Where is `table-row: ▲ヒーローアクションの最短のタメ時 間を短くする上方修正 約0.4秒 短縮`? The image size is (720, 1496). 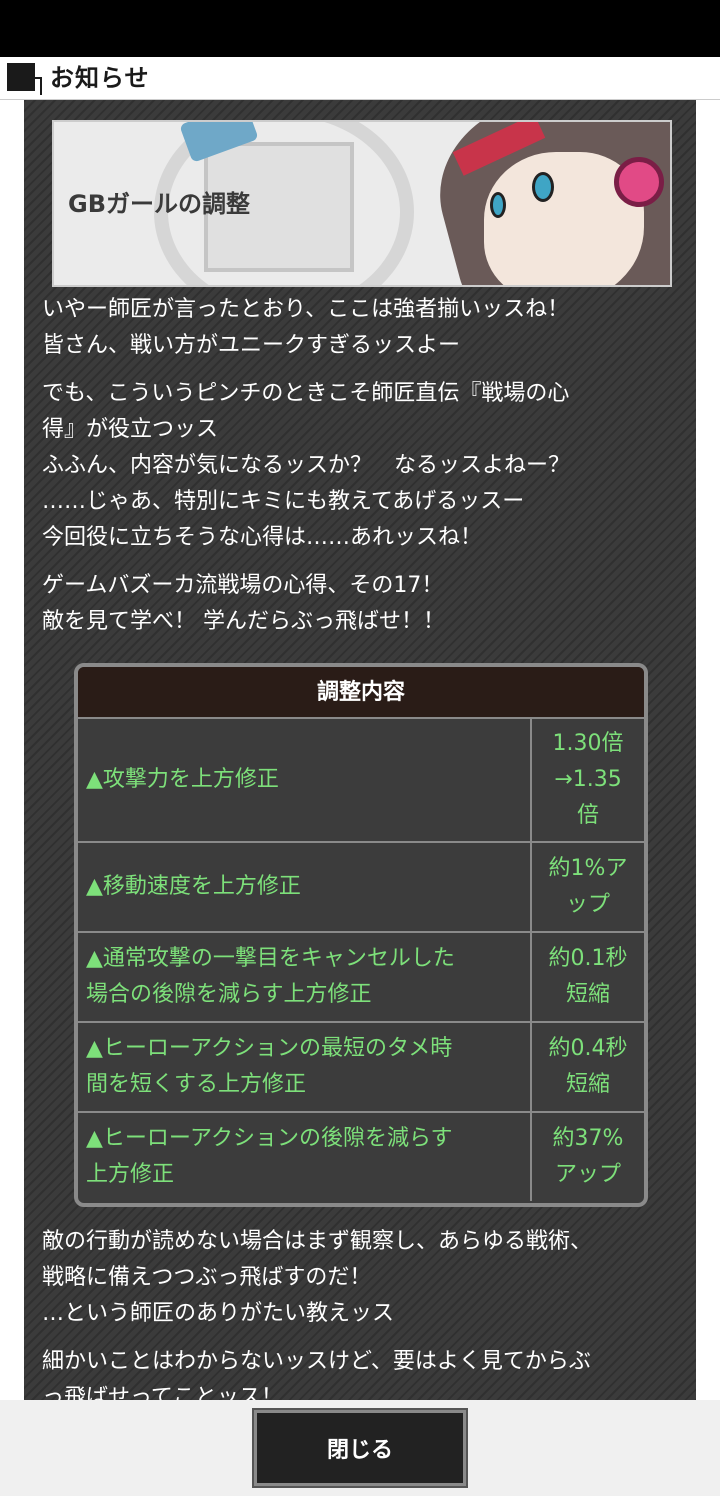
table-row: ▲ヒーローアクションの最短のタメ時 間を短くする上方修正 約0.4秒 短縮 is located at coordinates (361, 1068).